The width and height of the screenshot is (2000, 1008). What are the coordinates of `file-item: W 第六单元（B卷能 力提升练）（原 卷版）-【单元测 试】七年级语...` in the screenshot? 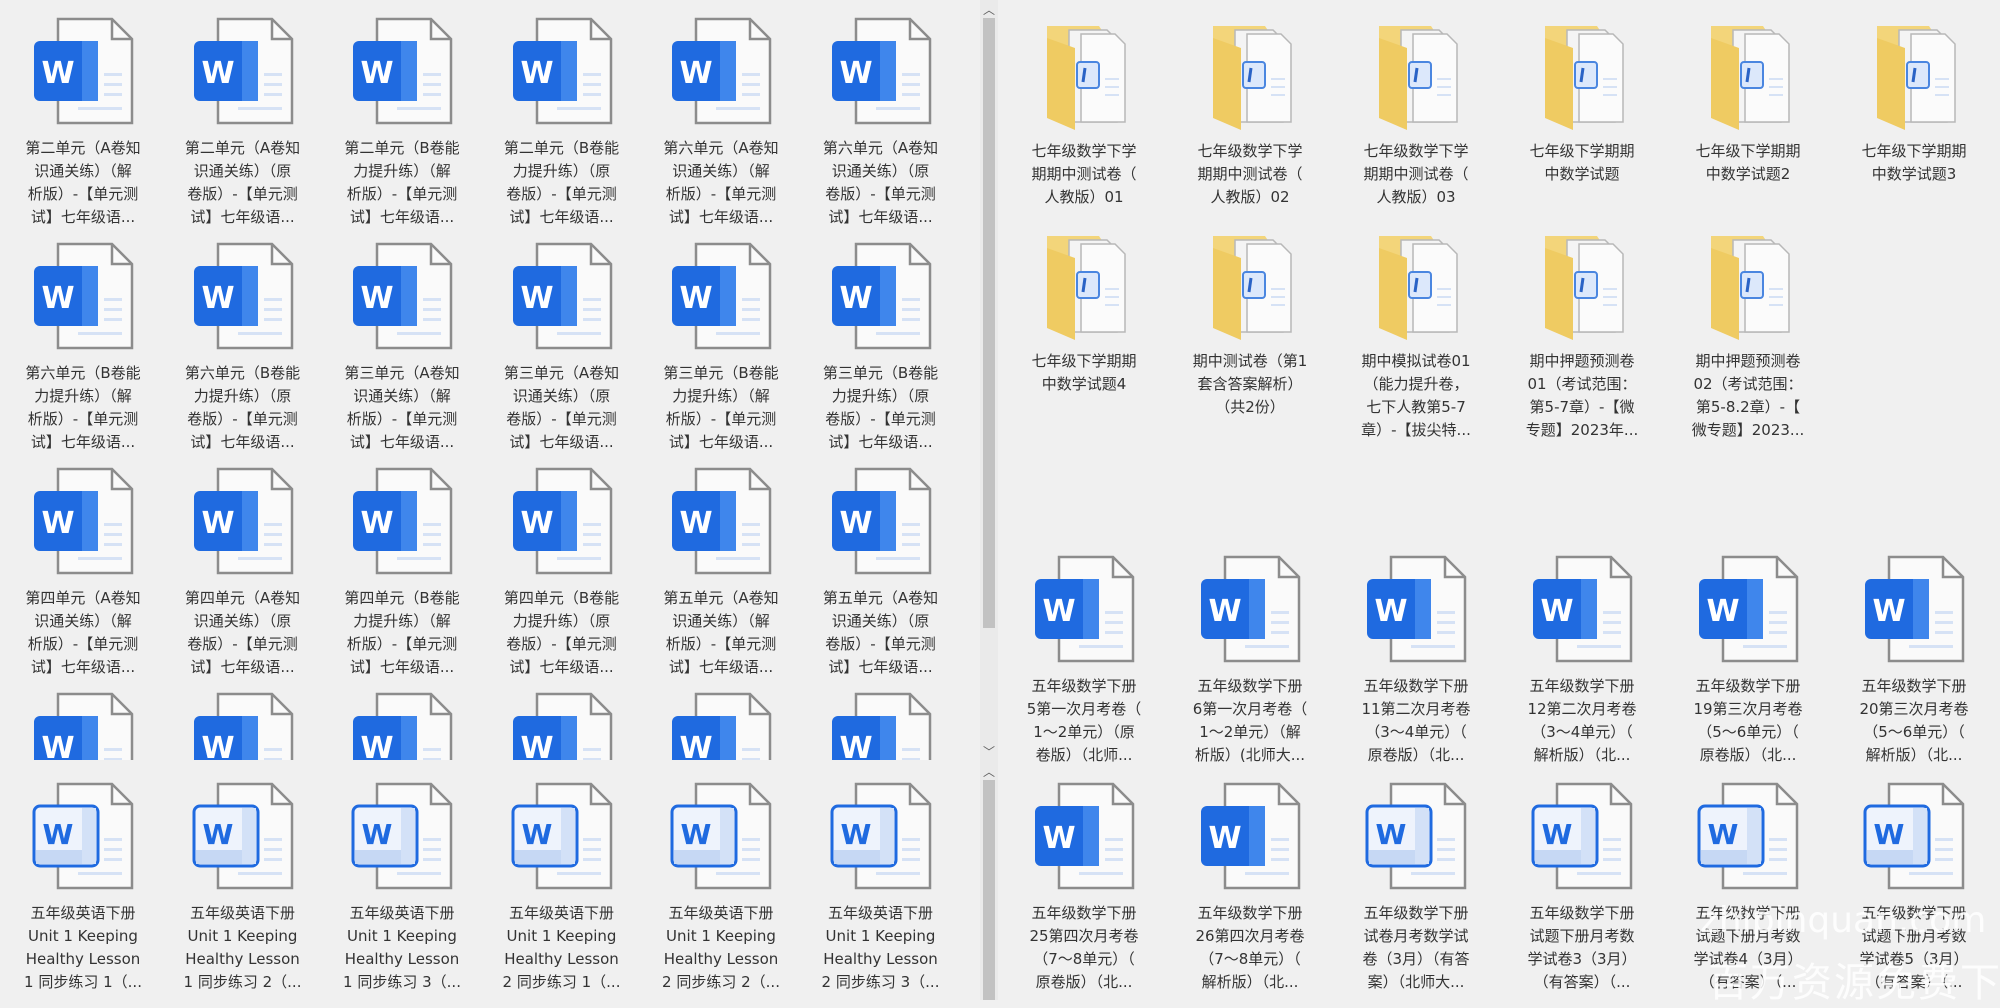 It's located at (243, 347).